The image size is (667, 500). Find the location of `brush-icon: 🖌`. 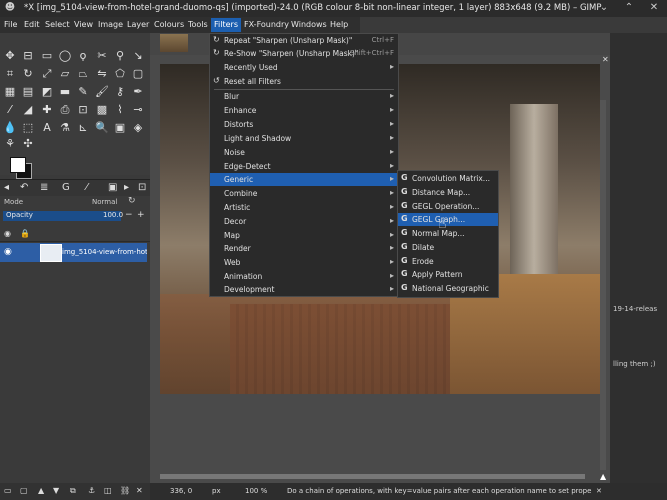

brush-icon: 🖌 is located at coordinates (102, 92).